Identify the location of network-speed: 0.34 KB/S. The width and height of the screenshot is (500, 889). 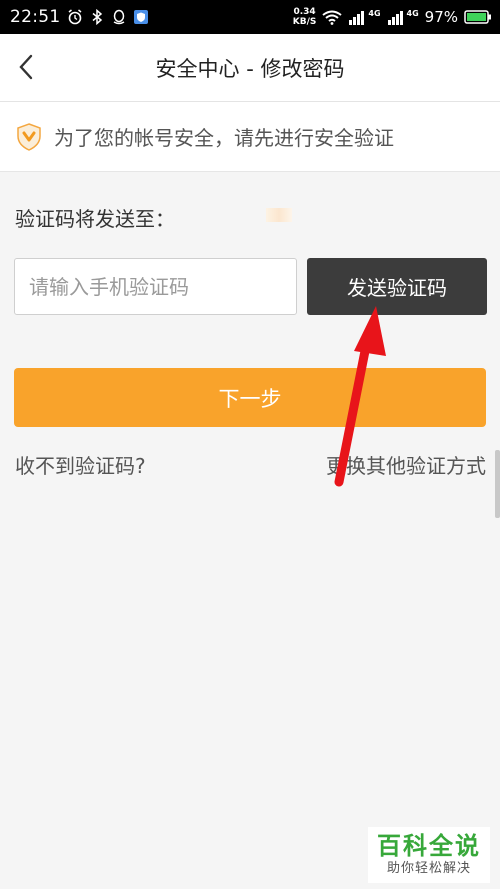
(305, 17).